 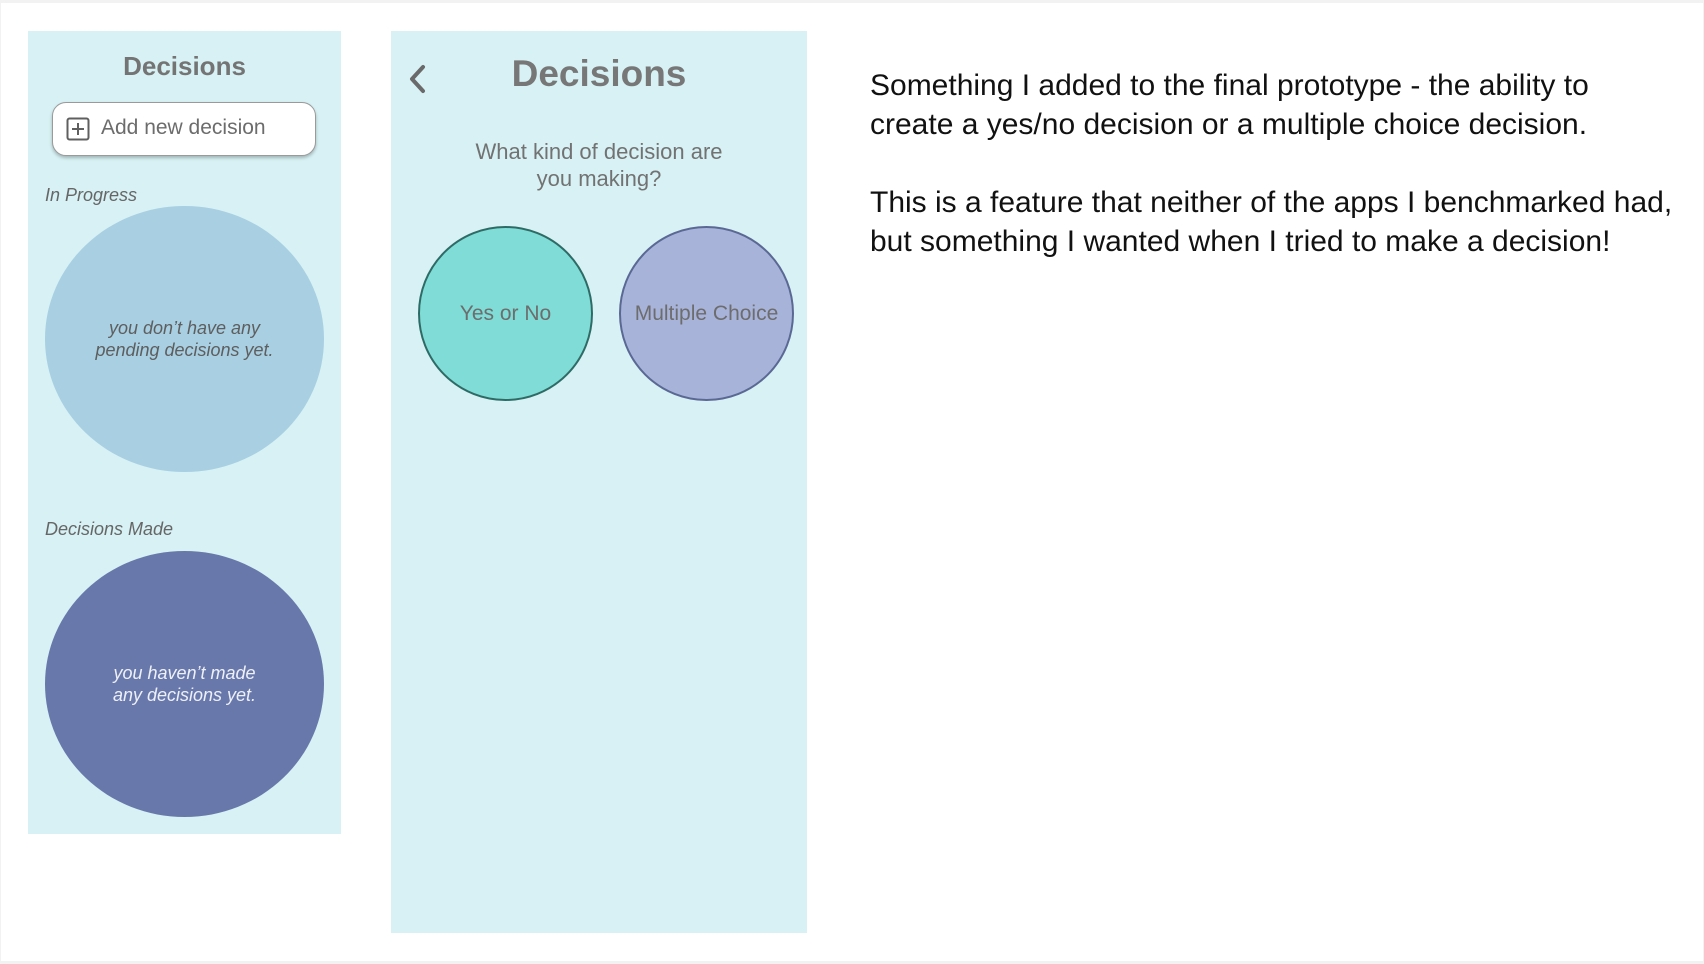 What do you see at coordinates (599, 165) in the screenshot?
I see `decision-type-question: What kind of decision are you making?` at bounding box center [599, 165].